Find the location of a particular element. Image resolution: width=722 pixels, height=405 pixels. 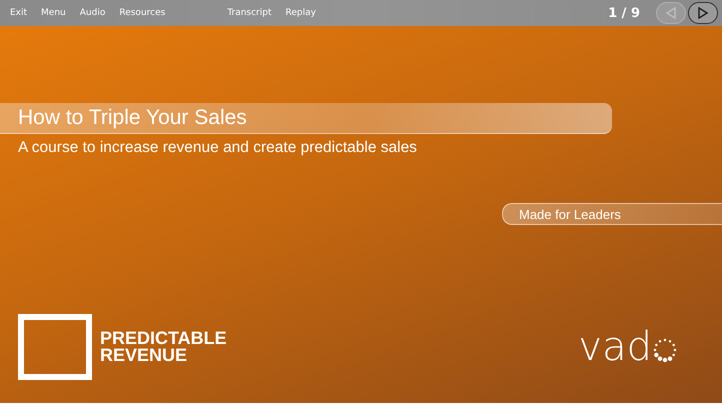

audience-tag: Made for Leaders is located at coordinates (612, 214).